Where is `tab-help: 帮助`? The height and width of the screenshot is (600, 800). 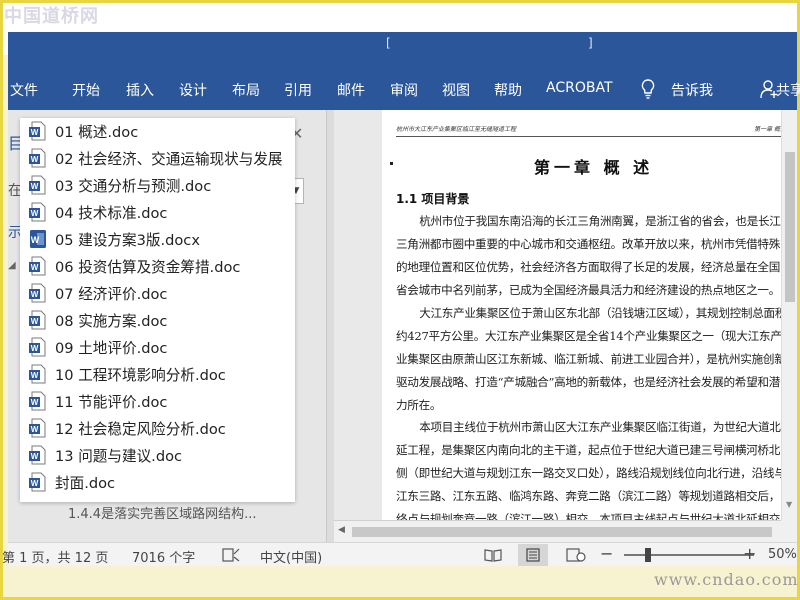 tab-help: 帮助 is located at coordinates (508, 90).